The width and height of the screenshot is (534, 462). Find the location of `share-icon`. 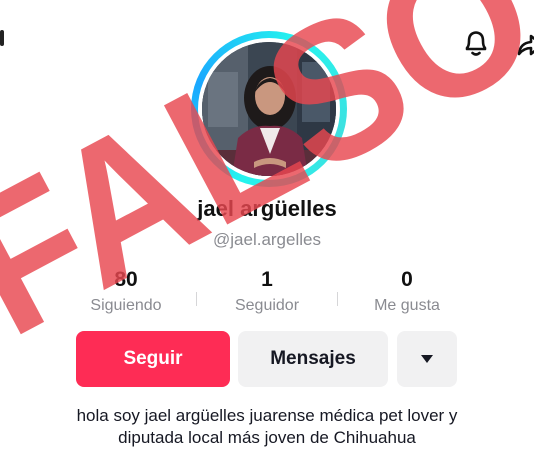

share-icon is located at coordinates (525, 45).